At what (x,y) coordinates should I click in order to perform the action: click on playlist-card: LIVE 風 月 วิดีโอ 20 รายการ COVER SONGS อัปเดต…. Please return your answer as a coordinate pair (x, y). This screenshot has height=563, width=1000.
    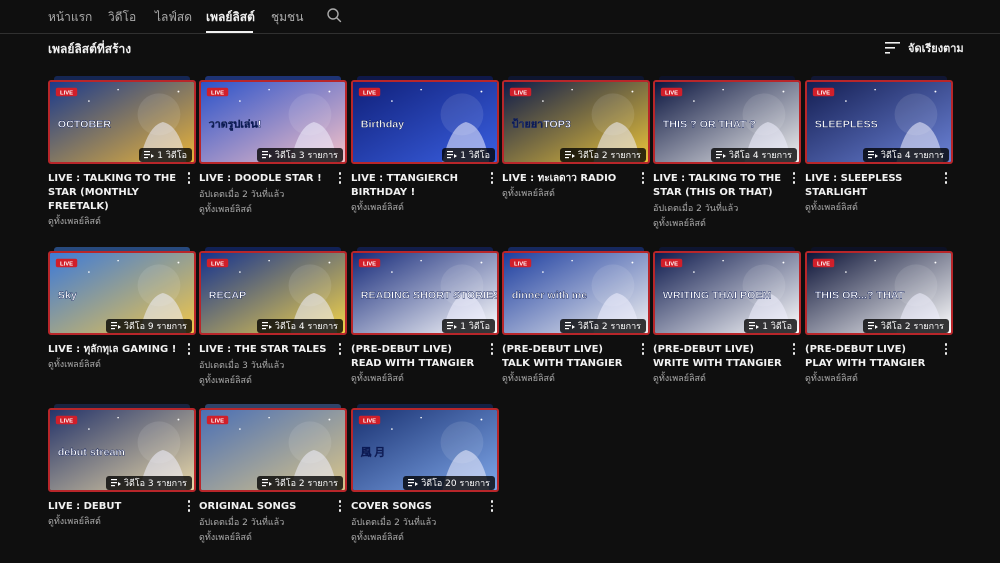
    Looking at the image, I should click on (425, 474).